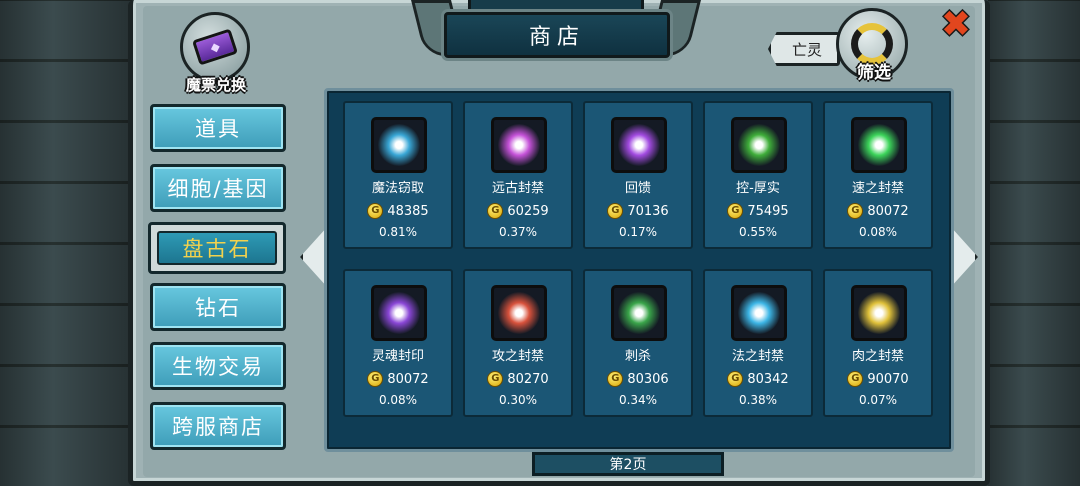 This screenshot has height=486, width=1080. Describe the element at coordinates (528, 379) in the screenshot. I see `item-price-value: 80270` at that location.